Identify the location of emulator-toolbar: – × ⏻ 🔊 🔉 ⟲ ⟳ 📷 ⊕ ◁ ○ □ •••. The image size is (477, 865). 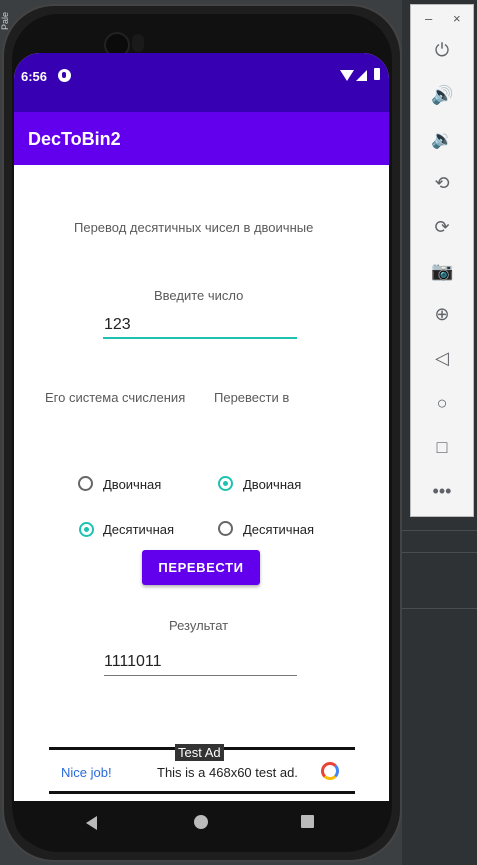
(442, 260).